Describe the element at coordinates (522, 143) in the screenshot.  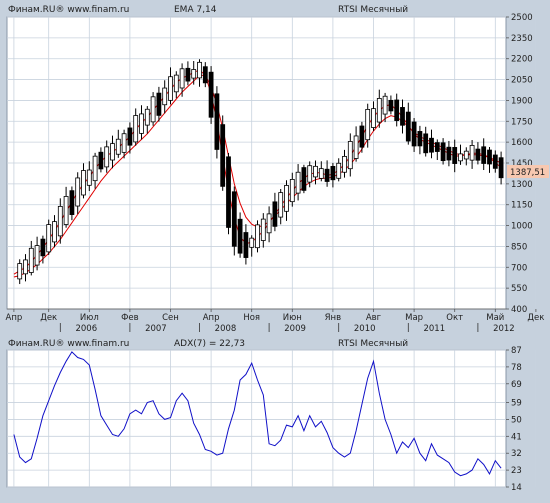
I see `price-y-tick-label: 1600` at that location.